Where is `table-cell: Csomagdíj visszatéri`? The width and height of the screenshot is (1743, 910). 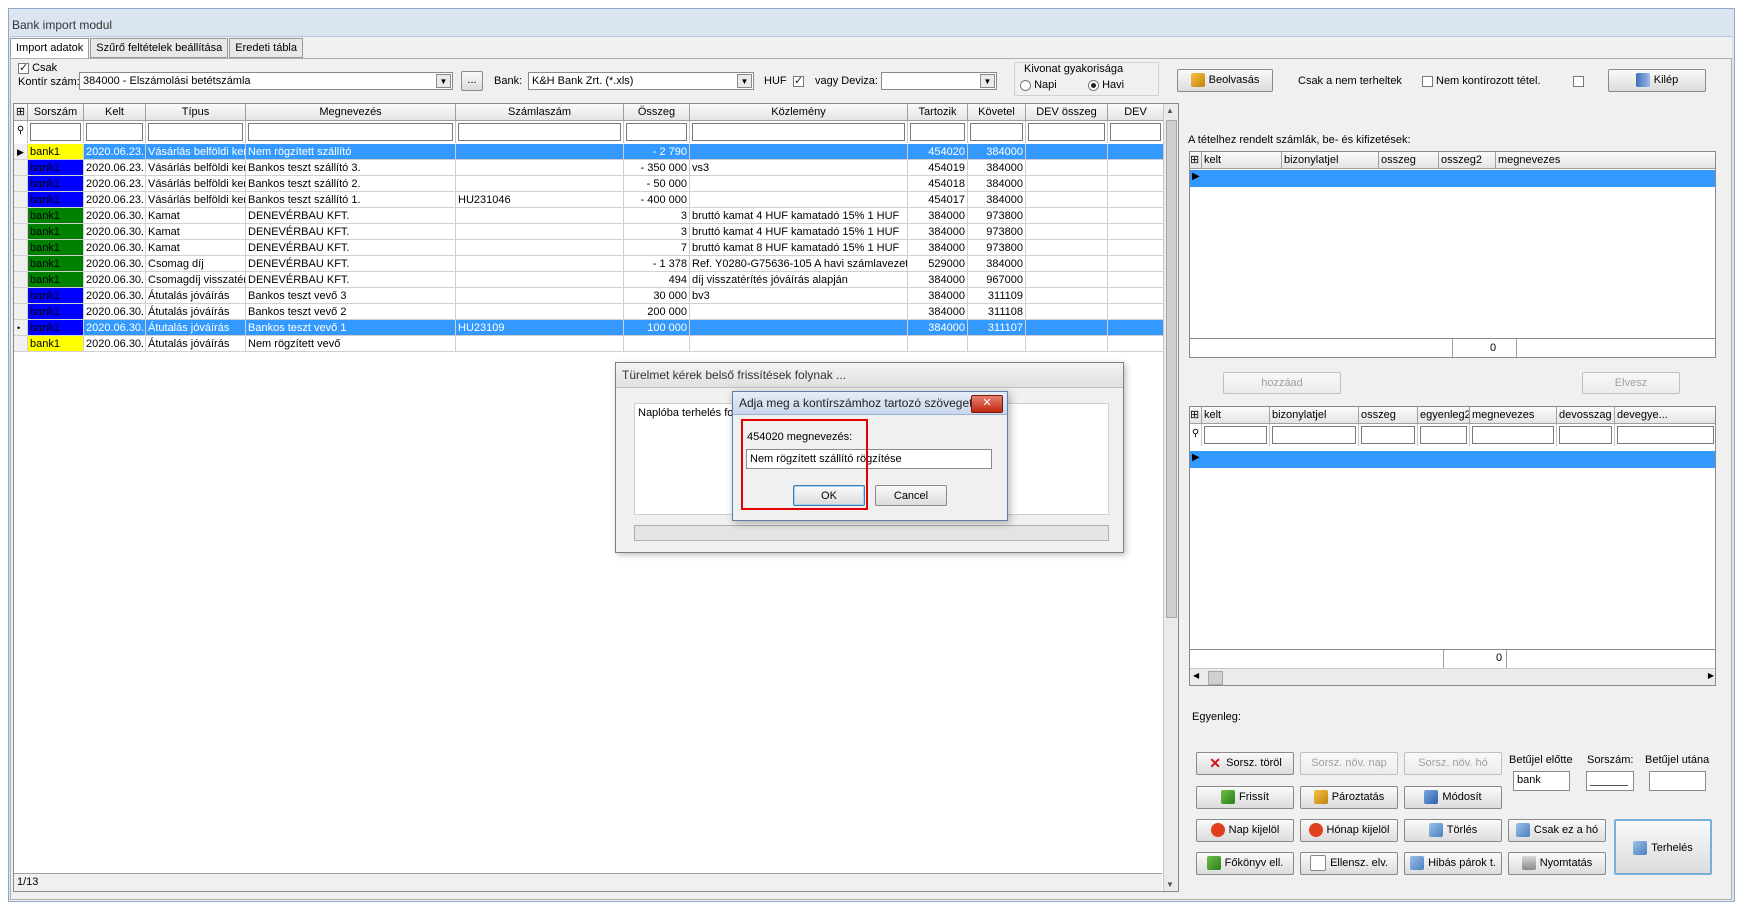
table-cell: Csomagdíj visszatéri is located at coordinates (196, 280).